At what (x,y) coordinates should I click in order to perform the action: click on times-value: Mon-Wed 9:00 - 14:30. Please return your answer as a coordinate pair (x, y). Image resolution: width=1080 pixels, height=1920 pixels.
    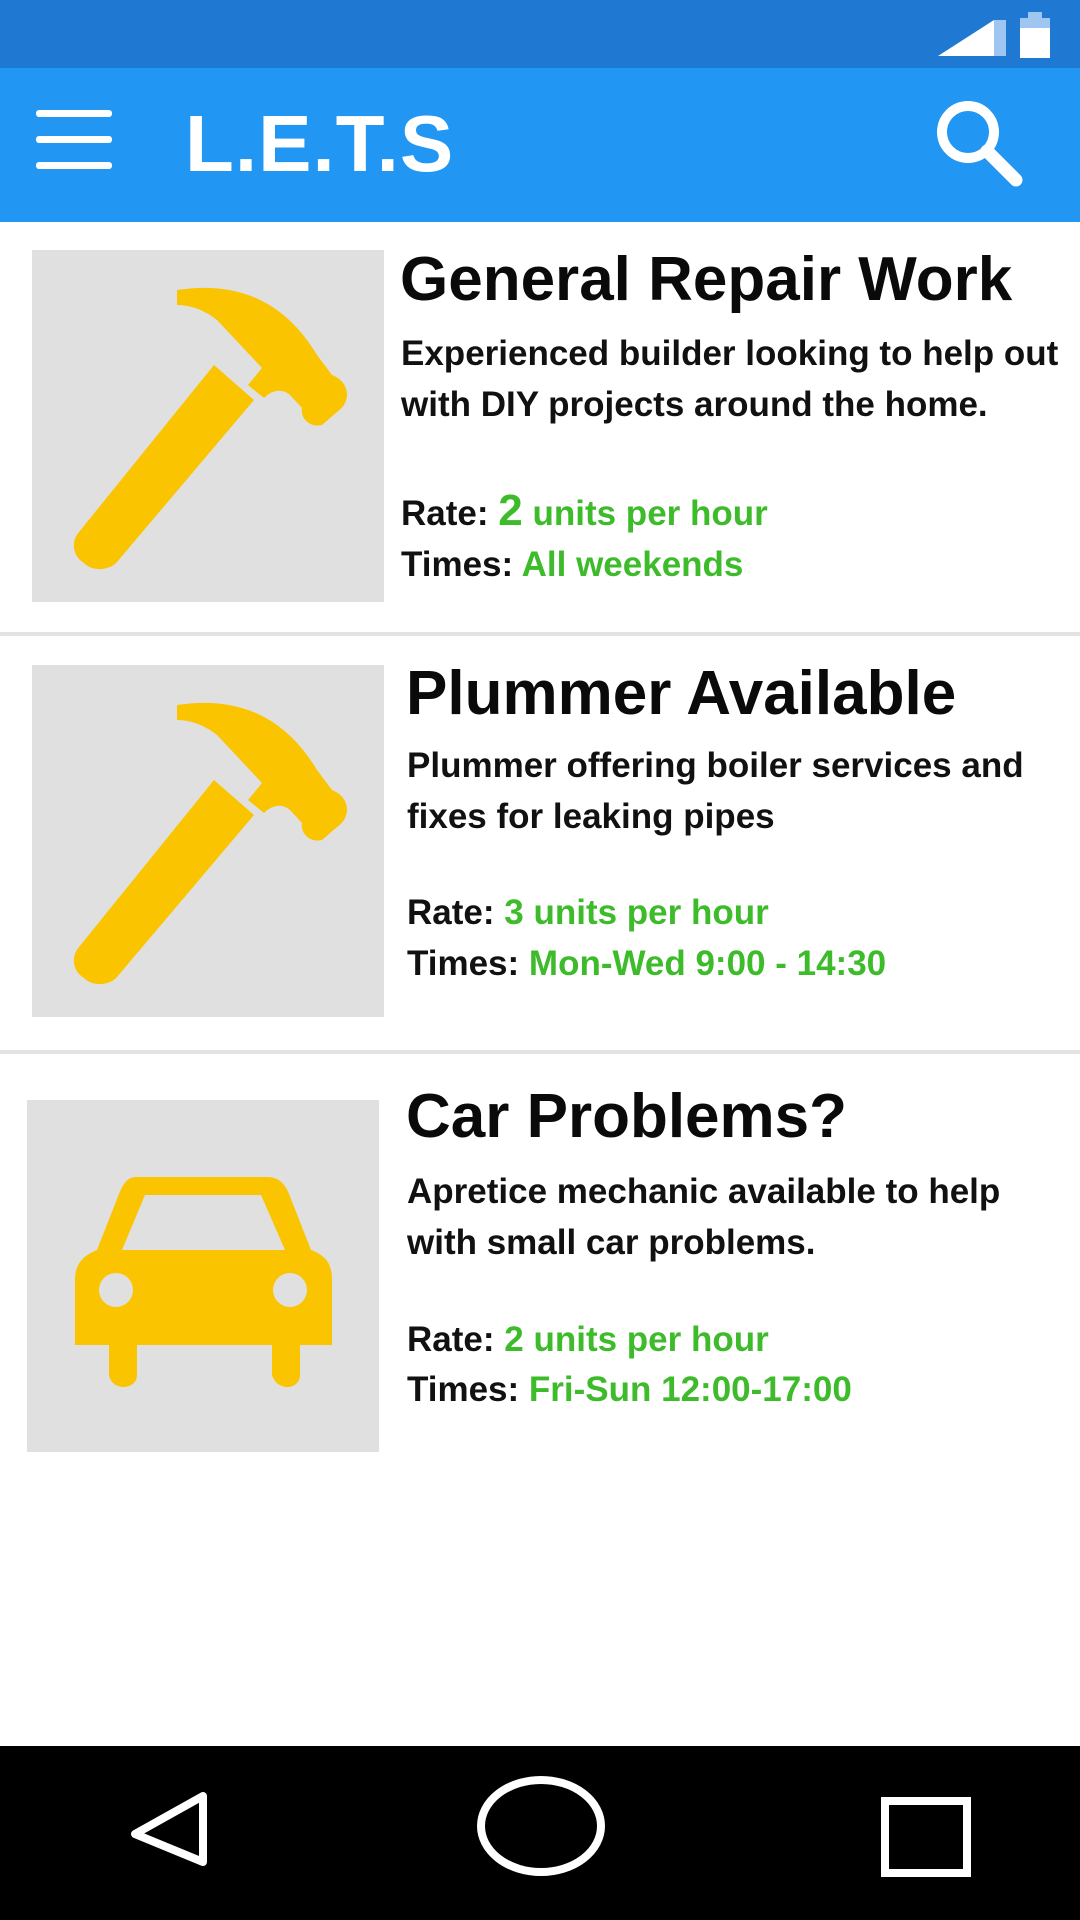
    Looking at the image, I should click on (707, 963).